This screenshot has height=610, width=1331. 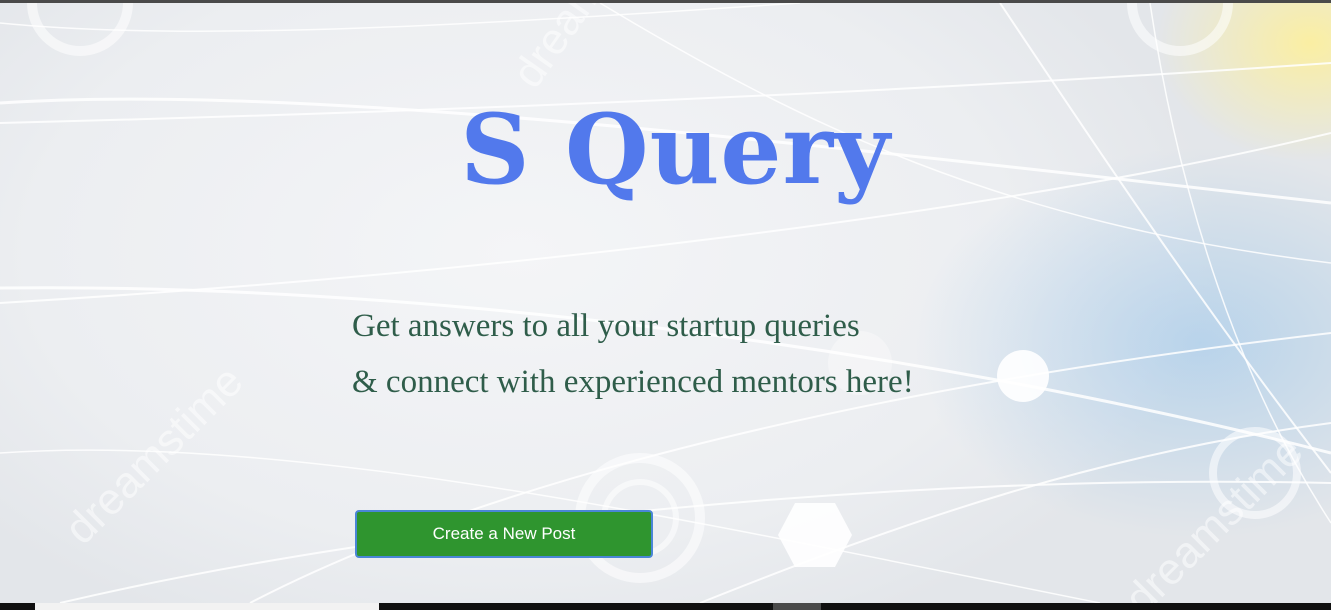 What do you see at coordinates (665, 606) in the screenshot?
I see `taskbar` at bounding box center [665, 606].